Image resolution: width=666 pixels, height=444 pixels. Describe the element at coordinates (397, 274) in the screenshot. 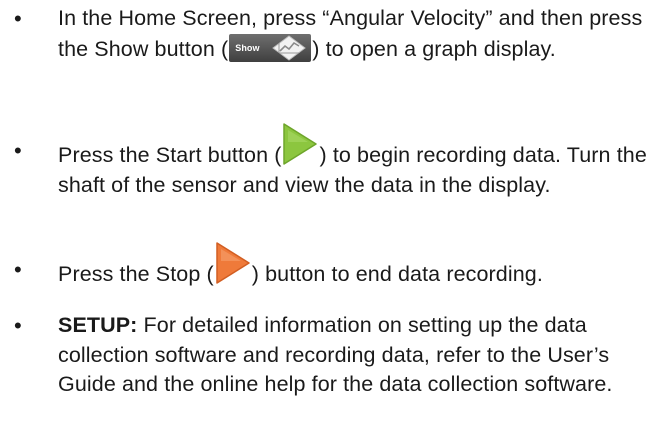

I see `step-3-text-b: ) button to end data recording.` at that location.